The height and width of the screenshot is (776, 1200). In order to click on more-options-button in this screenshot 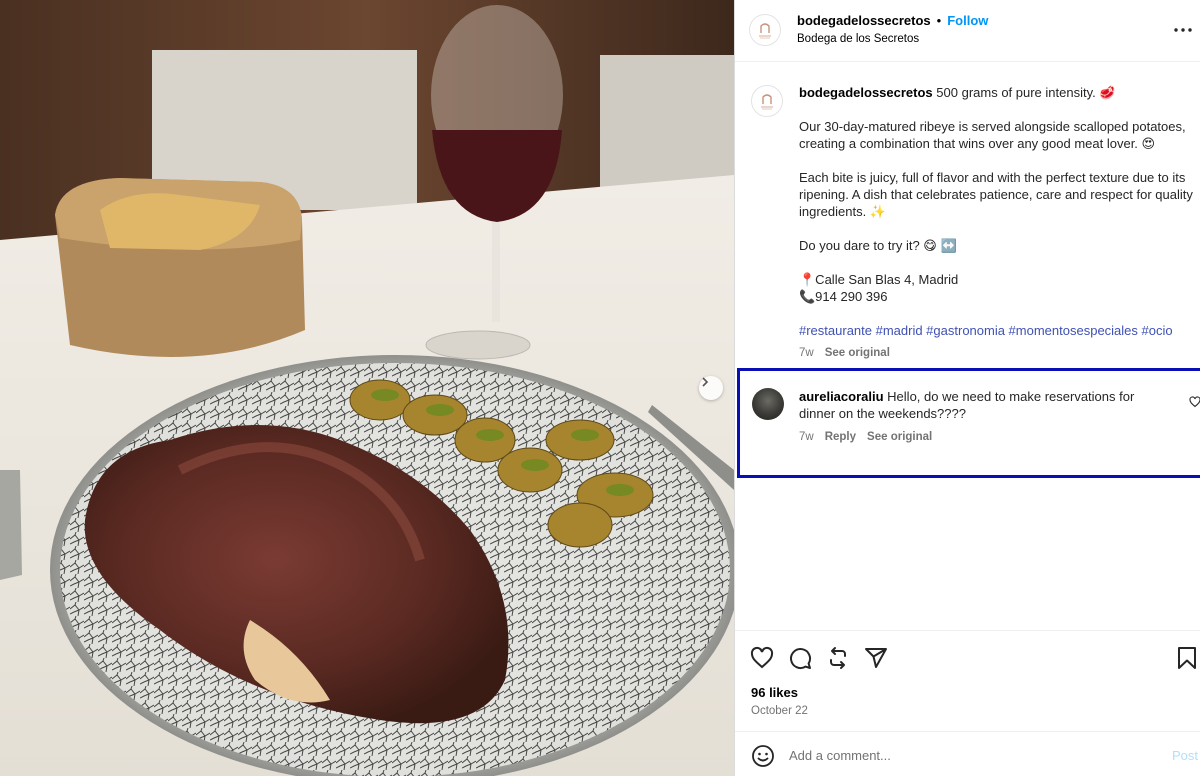, I will do `click(1183, 30)`.